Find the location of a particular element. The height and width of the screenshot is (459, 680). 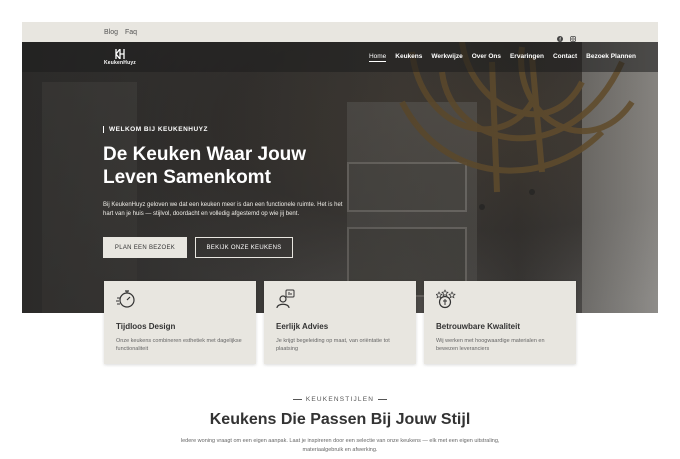

blog-link: Blog is located at coordinates (111, 32).